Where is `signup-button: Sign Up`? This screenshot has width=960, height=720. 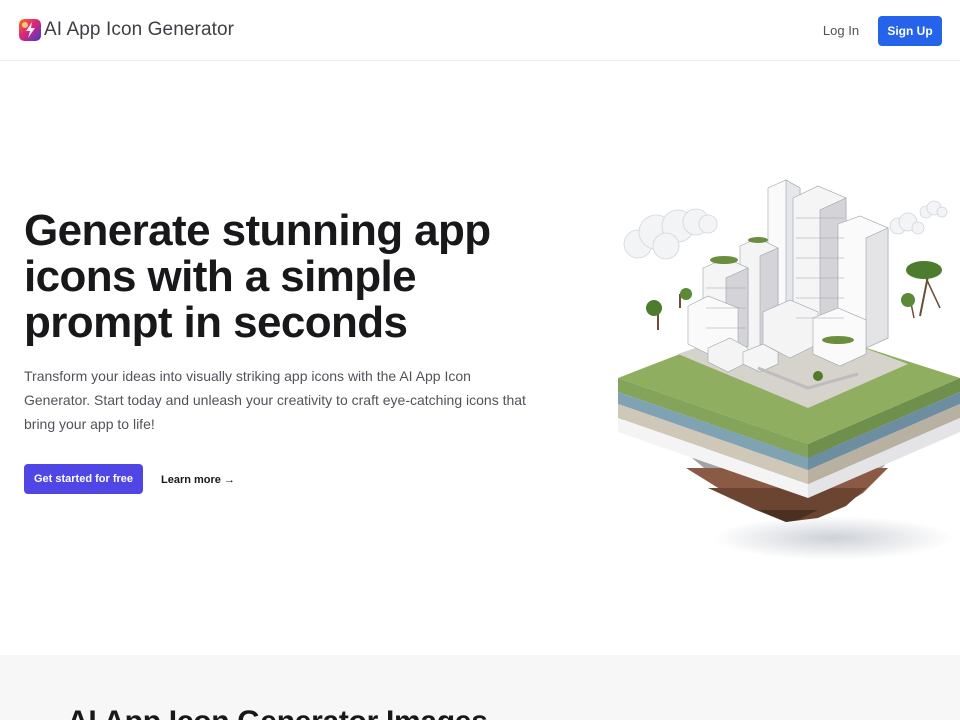
signup-button: Sign Up is located at coordinates (910, 31).